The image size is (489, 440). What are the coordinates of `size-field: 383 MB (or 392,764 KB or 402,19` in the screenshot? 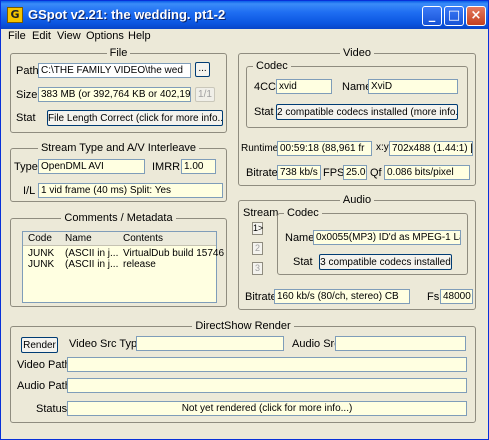 It's located at (114, 94).